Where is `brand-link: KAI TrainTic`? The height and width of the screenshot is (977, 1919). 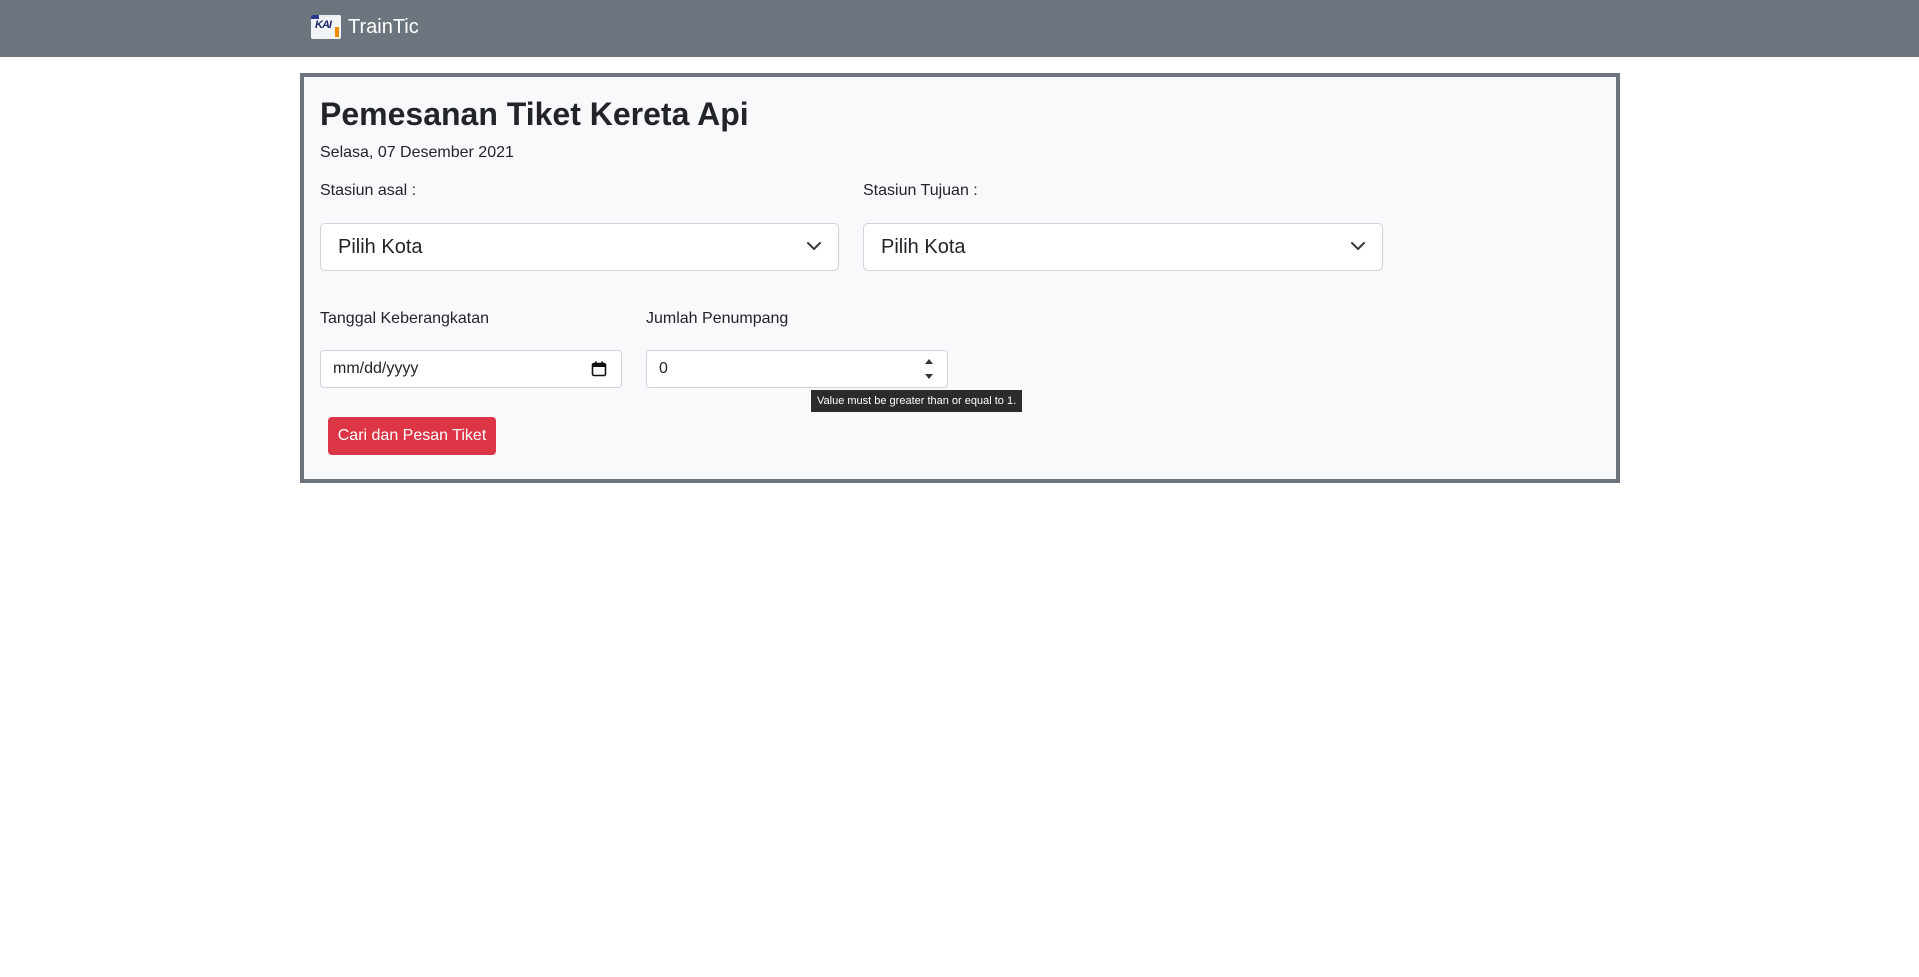 brand-link: KAI TrainTic is located at coordinates (365, 27).